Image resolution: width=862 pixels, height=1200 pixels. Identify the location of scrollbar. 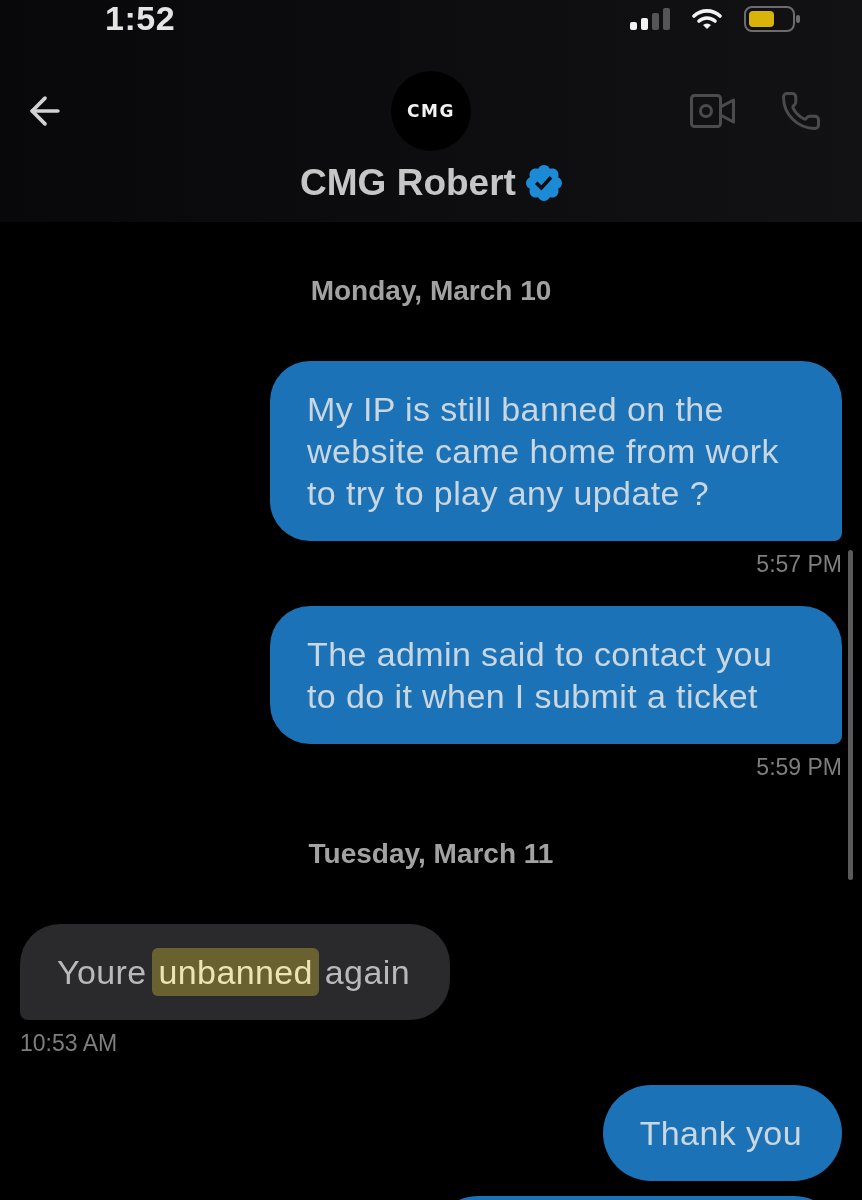
(850, 715).